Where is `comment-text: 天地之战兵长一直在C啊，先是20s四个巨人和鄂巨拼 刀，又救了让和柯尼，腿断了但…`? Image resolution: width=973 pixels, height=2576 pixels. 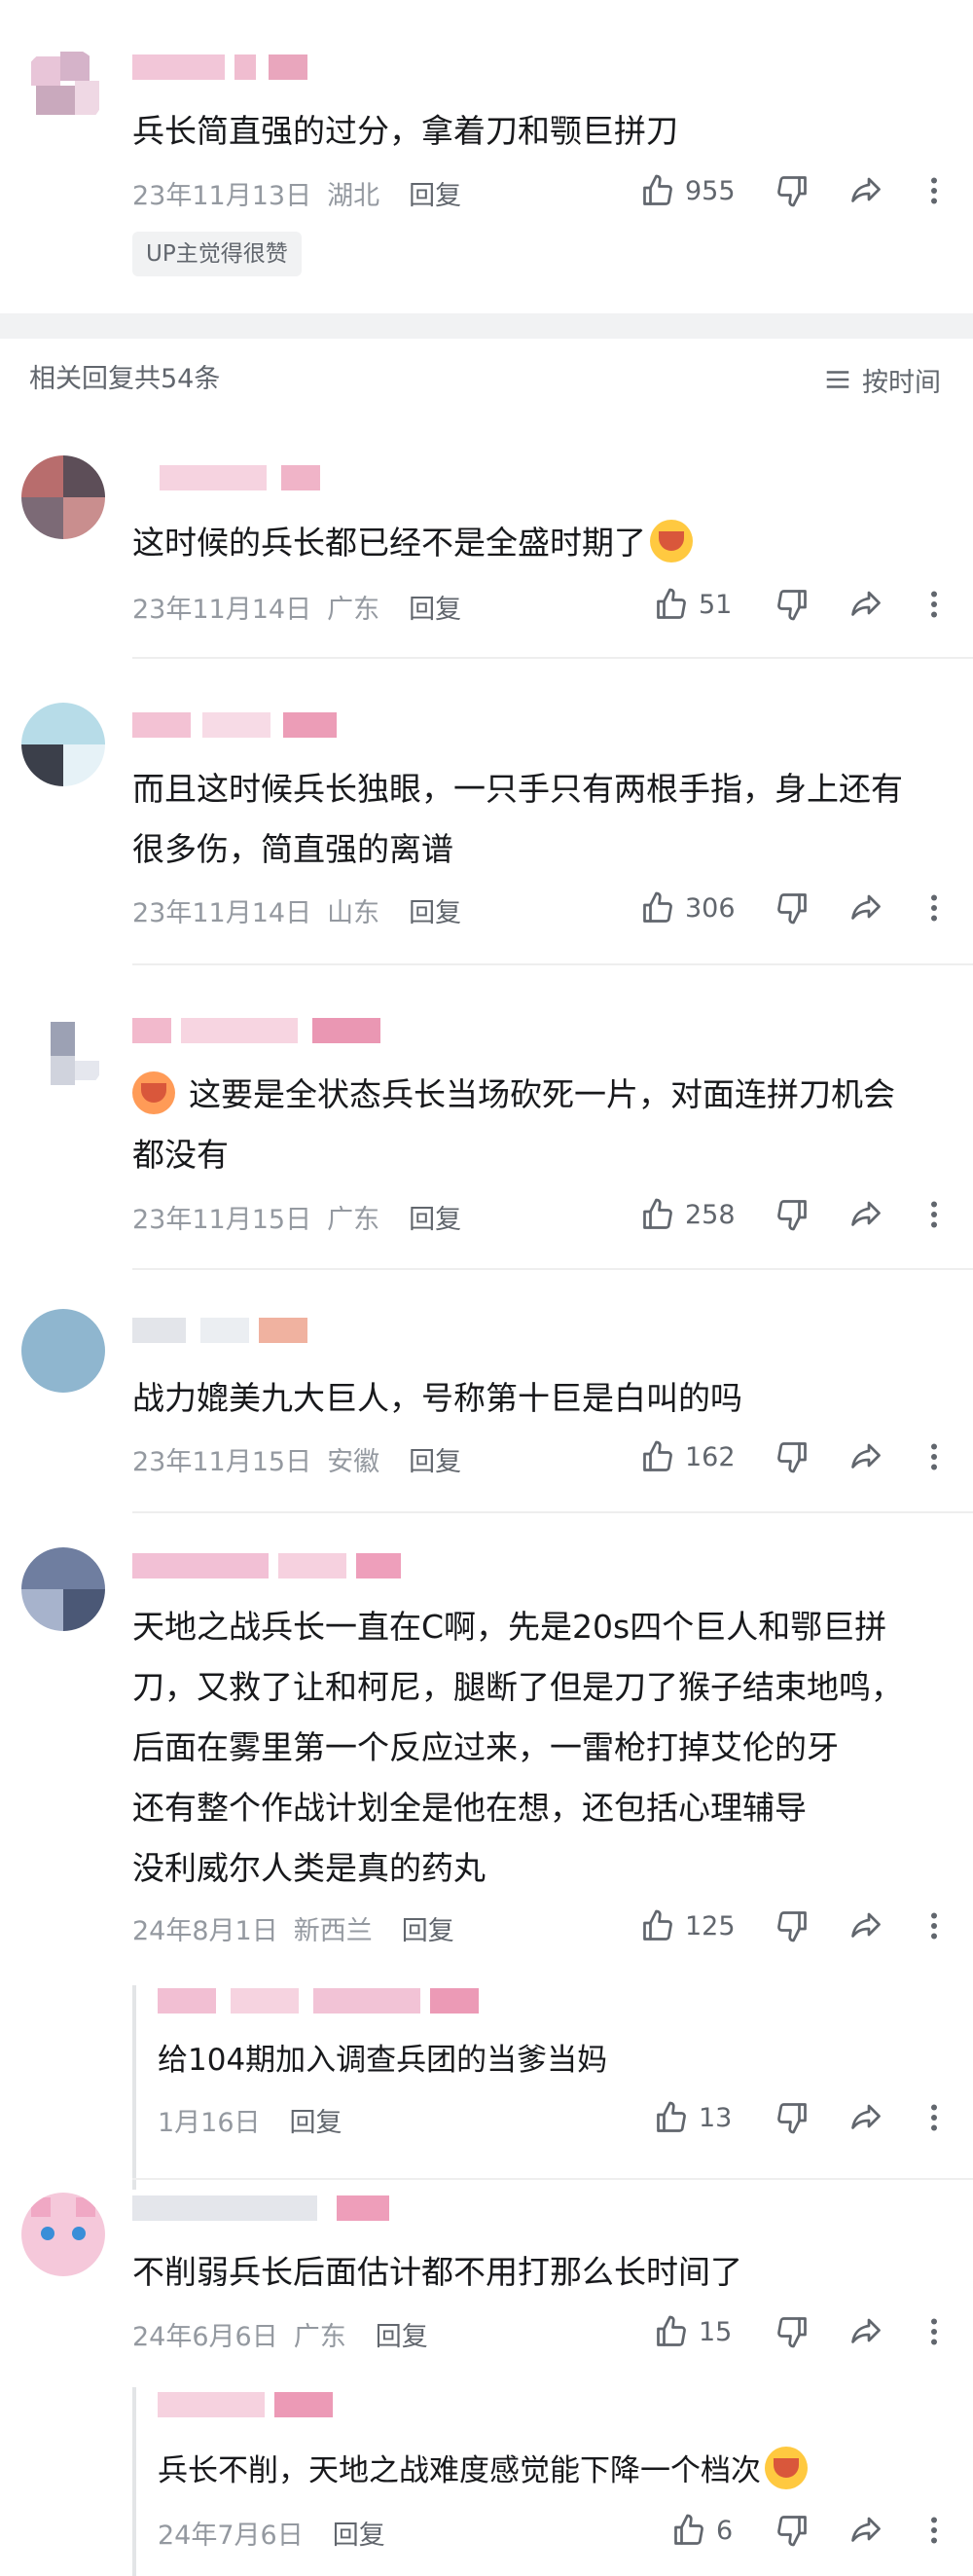
comment-text: 天地之战兵长一直在C啊，先是20s四个巨人和鄂巨拼 刀，又救了让和柯尼，腿断了但… is located at coordinates (517, 1747).